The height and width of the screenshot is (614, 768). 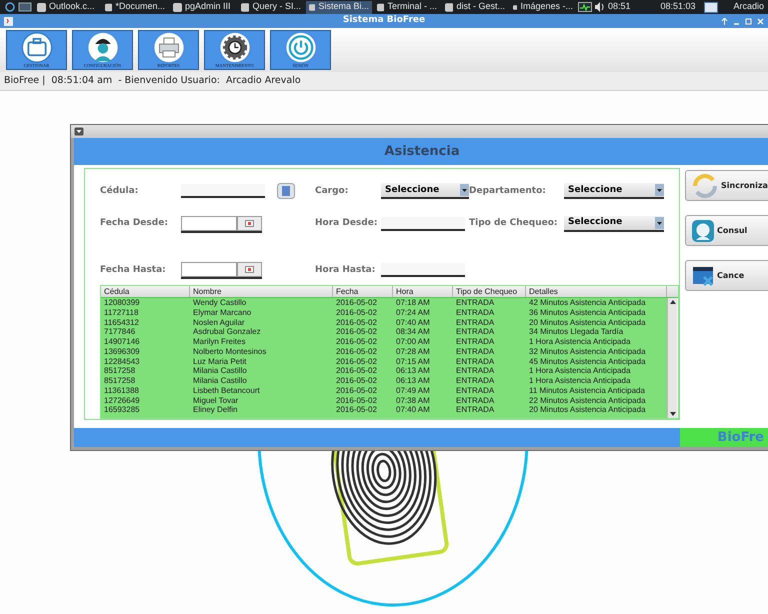 What do you see at coordinates (600, 7) in the screenshot?
I see `volume-icon` at bounding box center [600, 7].